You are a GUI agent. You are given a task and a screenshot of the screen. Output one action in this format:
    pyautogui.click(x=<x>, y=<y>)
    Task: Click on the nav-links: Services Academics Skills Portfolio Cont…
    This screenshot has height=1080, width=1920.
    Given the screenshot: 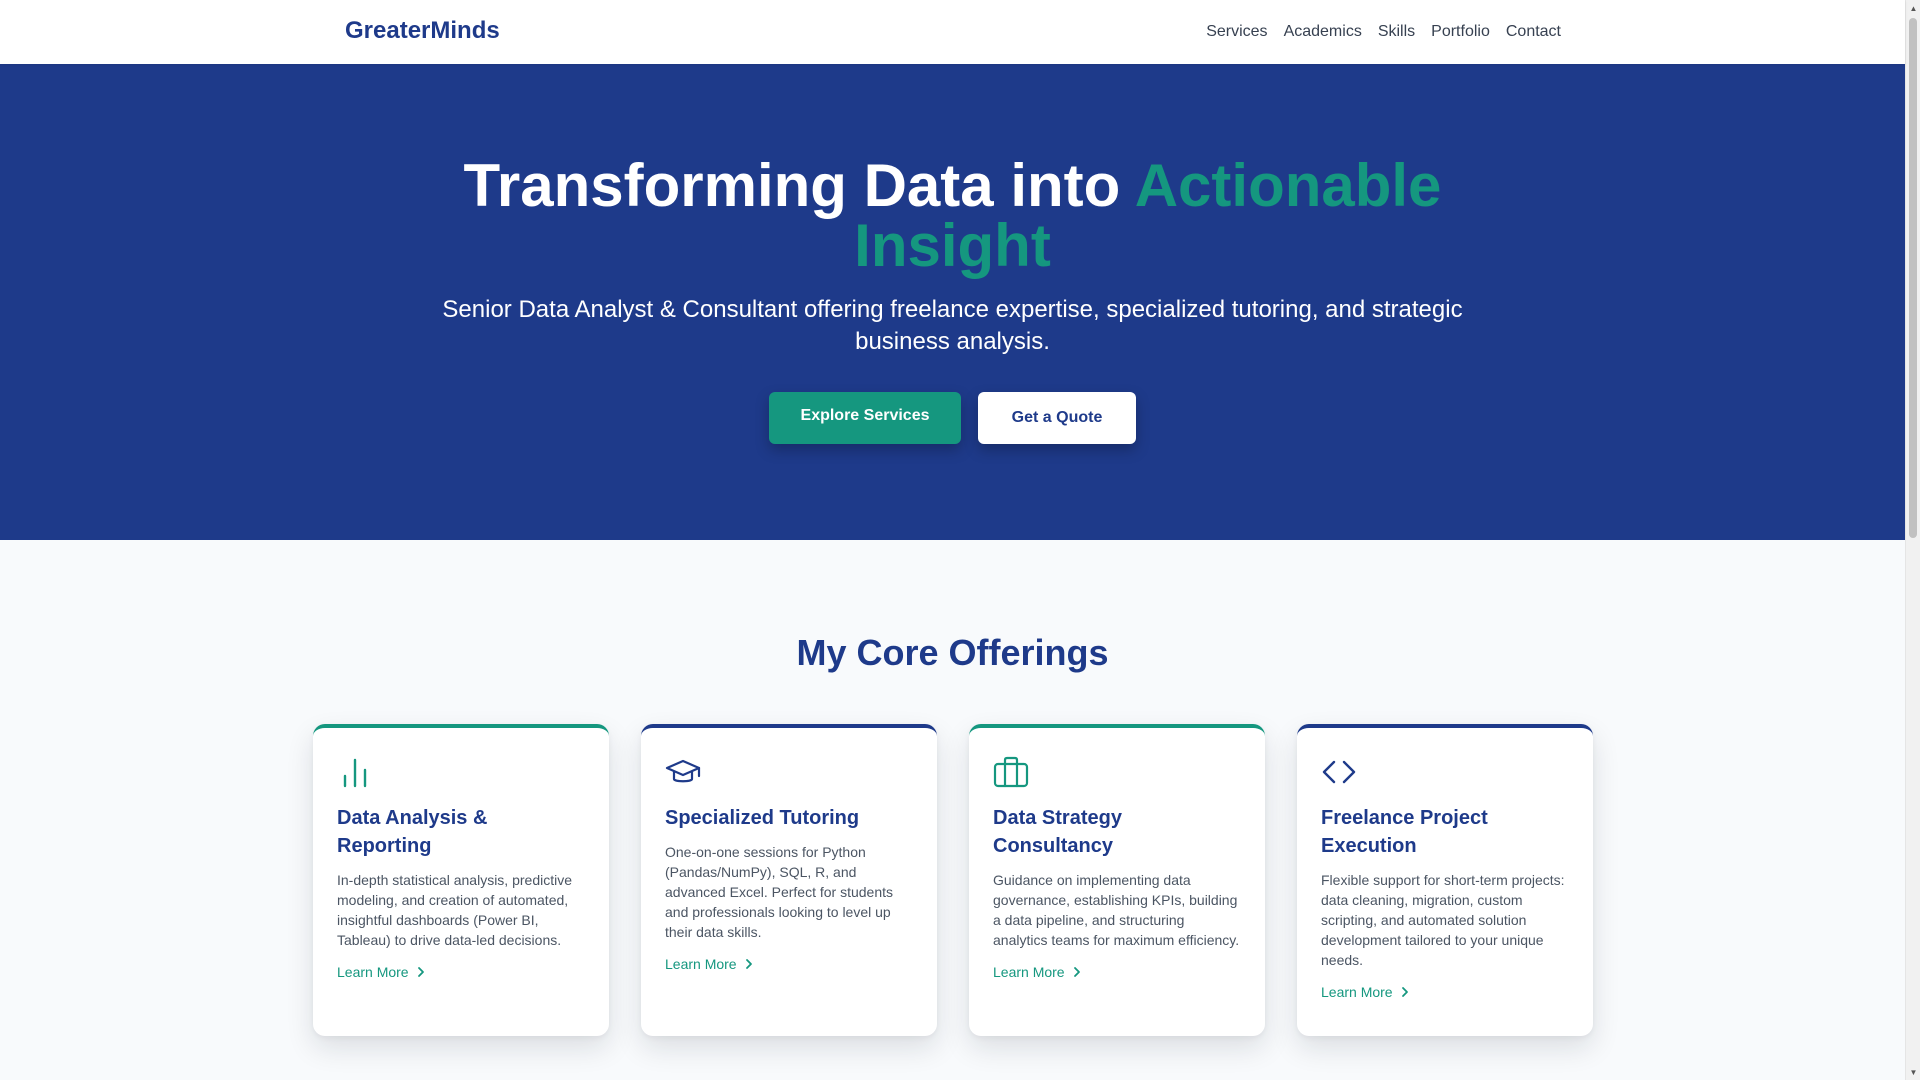 What is the action you would take?
    pyautogui.click(x=1383, y=32)
    